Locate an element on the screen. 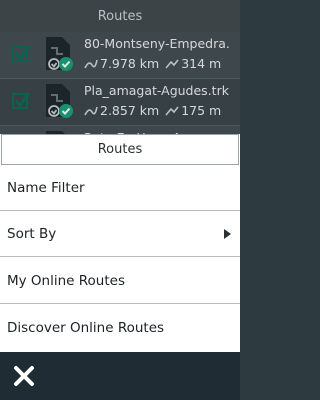 The image size is (320, 400). close-icon is located at coordinates (24, 376).